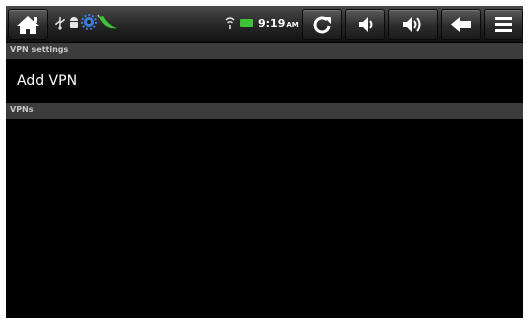  I want to click on section-header-vpns: VPNs, so click(264, 111).